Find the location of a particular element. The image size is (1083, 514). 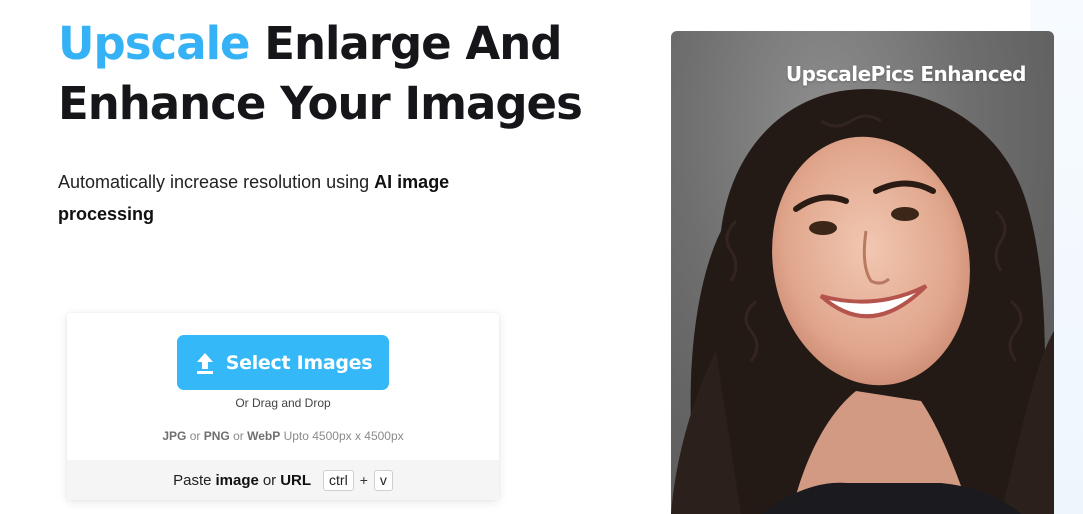

format-size-limit: Upto 4500px x 4500px is located at coordinates (343, 436).